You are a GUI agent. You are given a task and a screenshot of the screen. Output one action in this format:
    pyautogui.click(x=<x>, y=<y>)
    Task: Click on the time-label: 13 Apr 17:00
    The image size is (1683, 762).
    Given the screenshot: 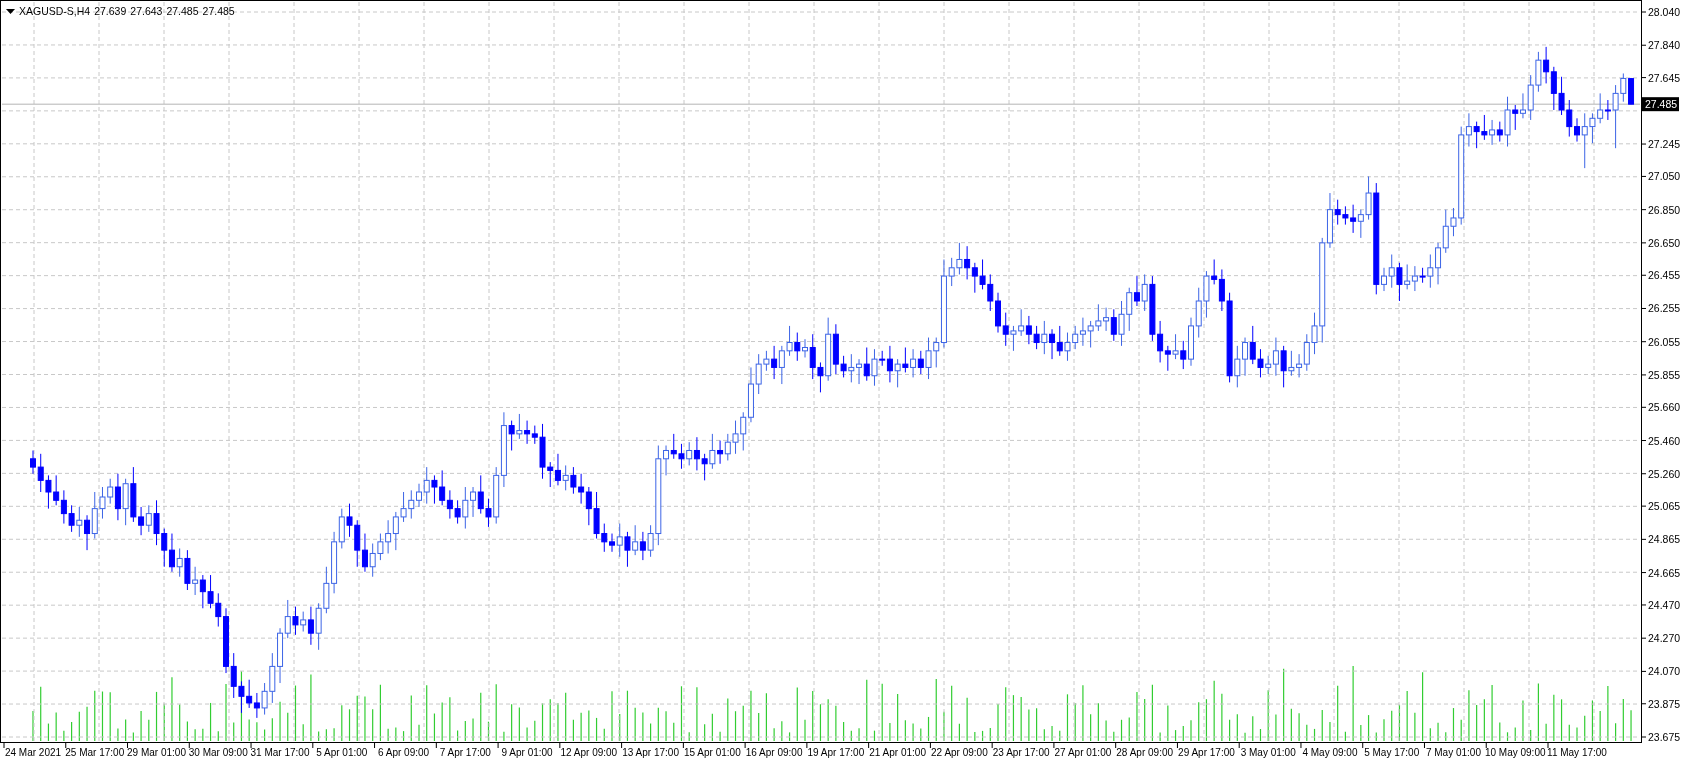 What is the action you would take?
    pyautogui.click(x=650, y=752)
    